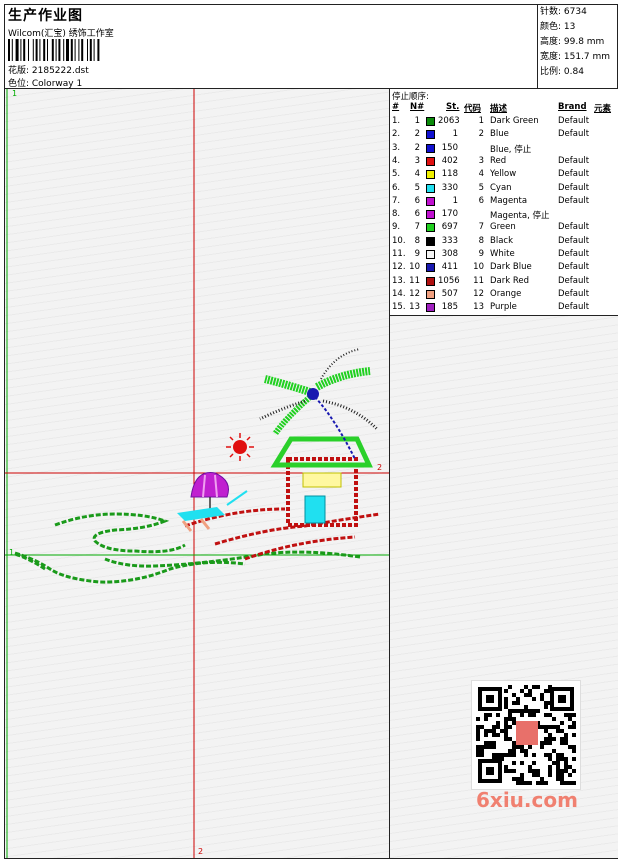 The image size is (620, 861). Describe the element at coordinates (481, 121) in the screenshot. I see `cell-code: 1` at that location.